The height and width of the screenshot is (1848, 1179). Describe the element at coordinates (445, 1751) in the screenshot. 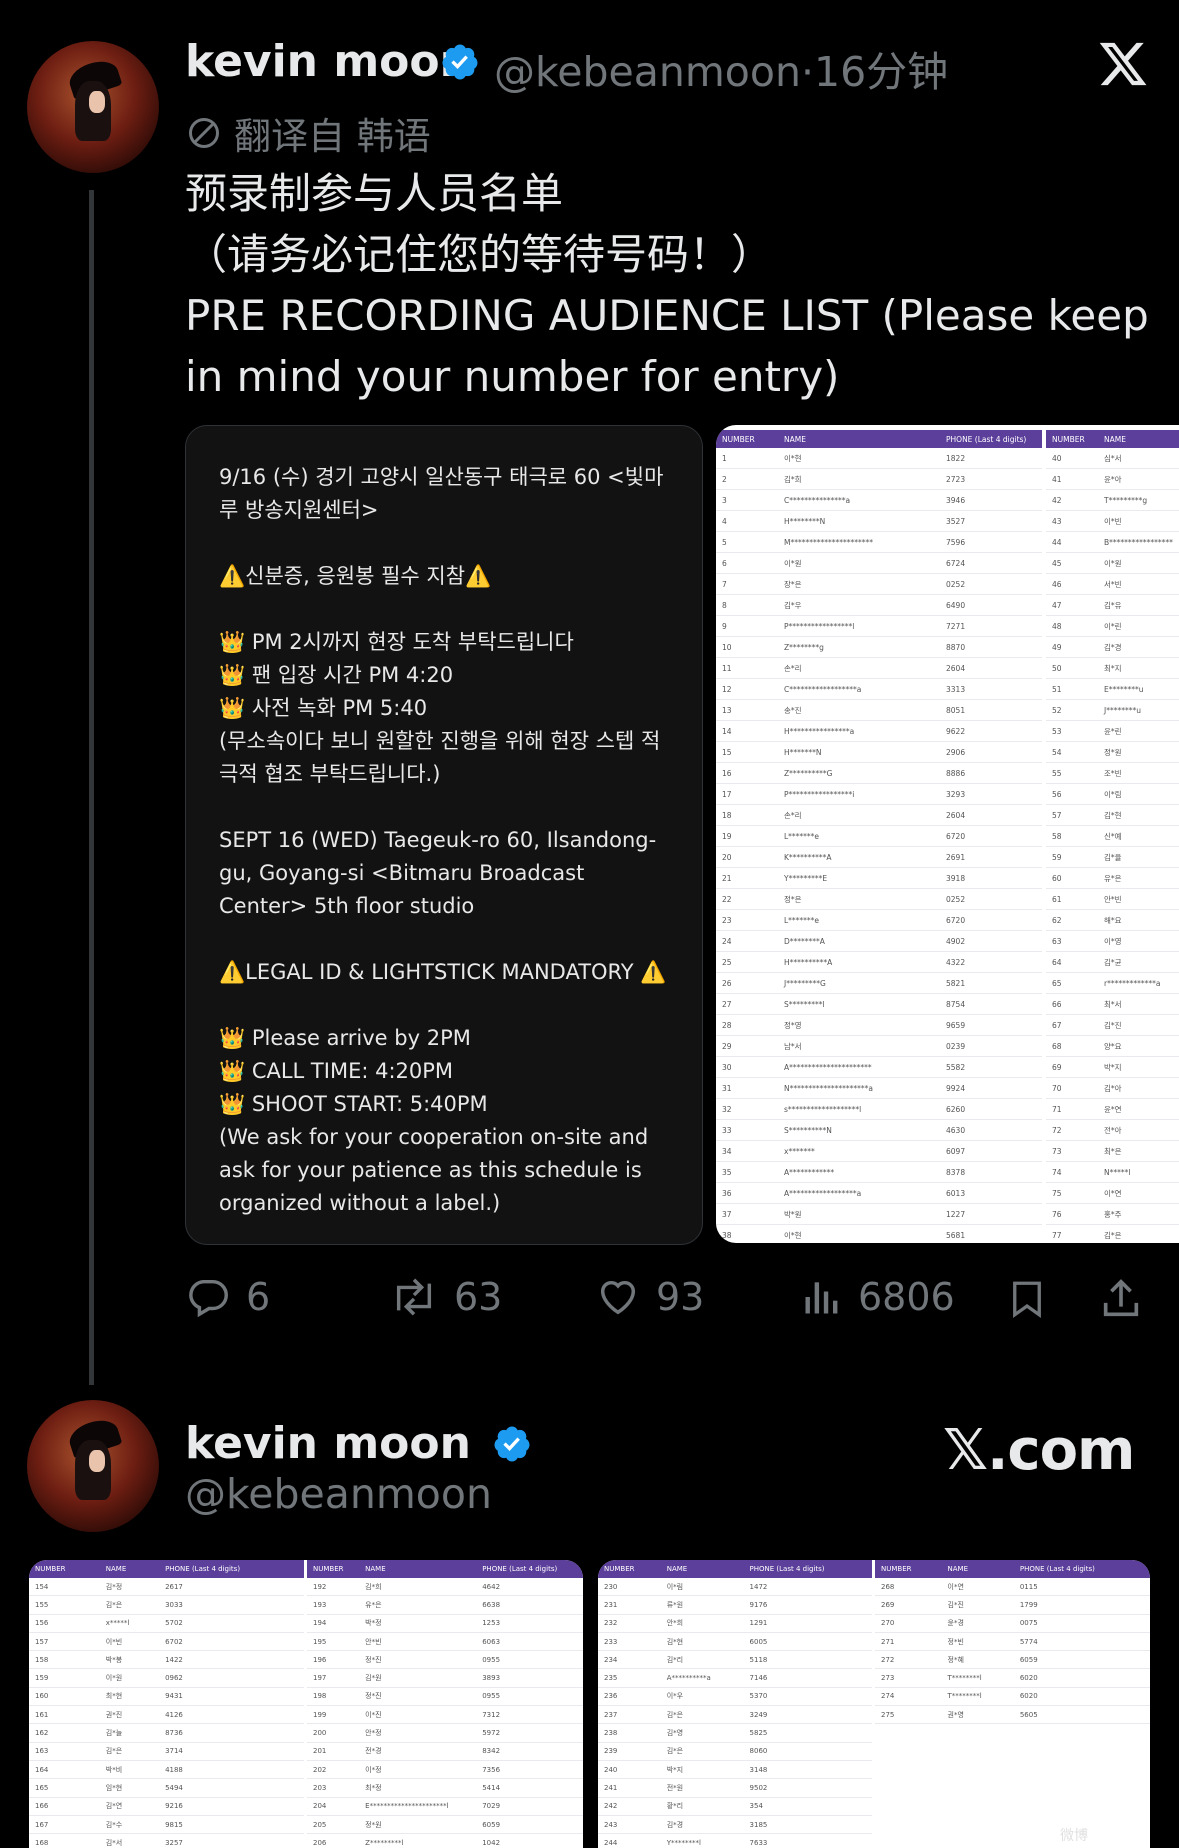

I see `table-row: 201 전*경 8342` at that location.